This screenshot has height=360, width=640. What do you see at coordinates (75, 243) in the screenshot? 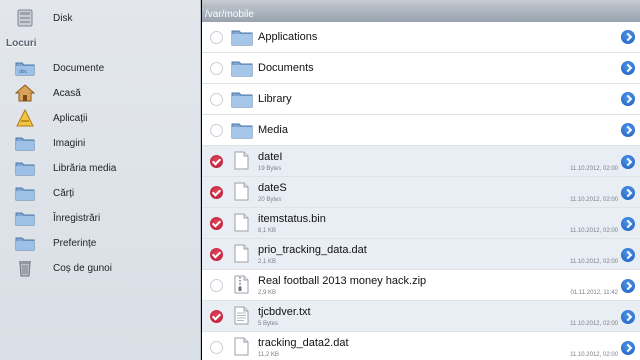
I see `sidebar-item-label: Preferințe` at bounding box center [75, 243].